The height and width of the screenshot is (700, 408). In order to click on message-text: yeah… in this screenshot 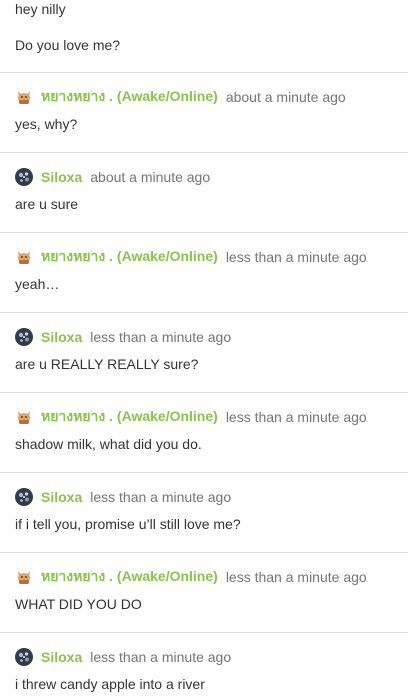, I will do `click(37, 284)`.